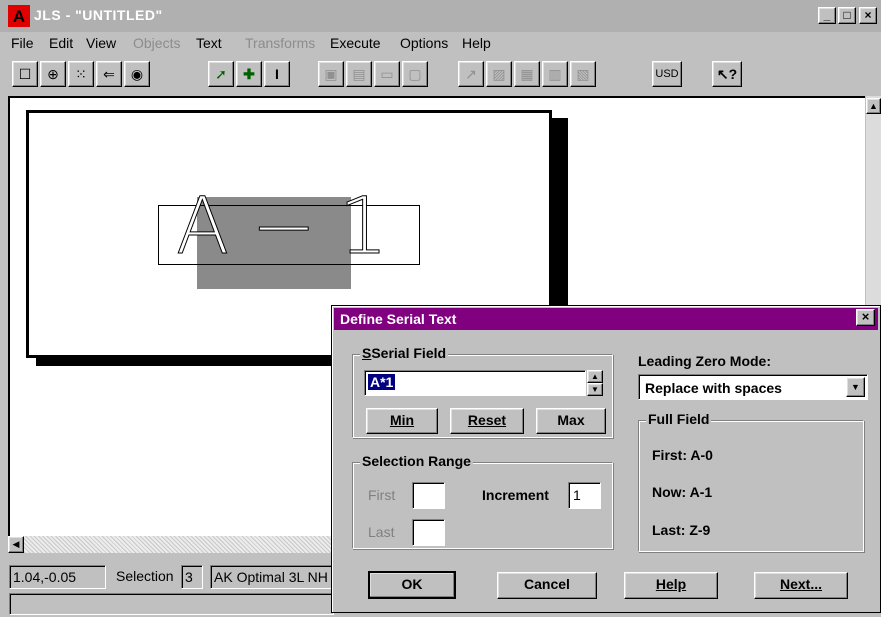 The width and height of the screenshot is (881, 617). What do you see at coordinates (412, 585) in the screenshot?
I see `ok-button: OK` at bounding box center [412, 585].